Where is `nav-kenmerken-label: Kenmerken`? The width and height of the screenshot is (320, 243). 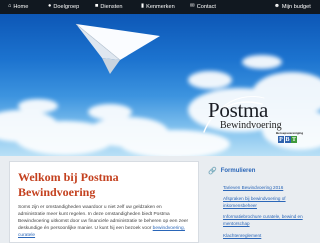 nav-kenmerken-label: Kenmerken is located at coordinates (160, 7).